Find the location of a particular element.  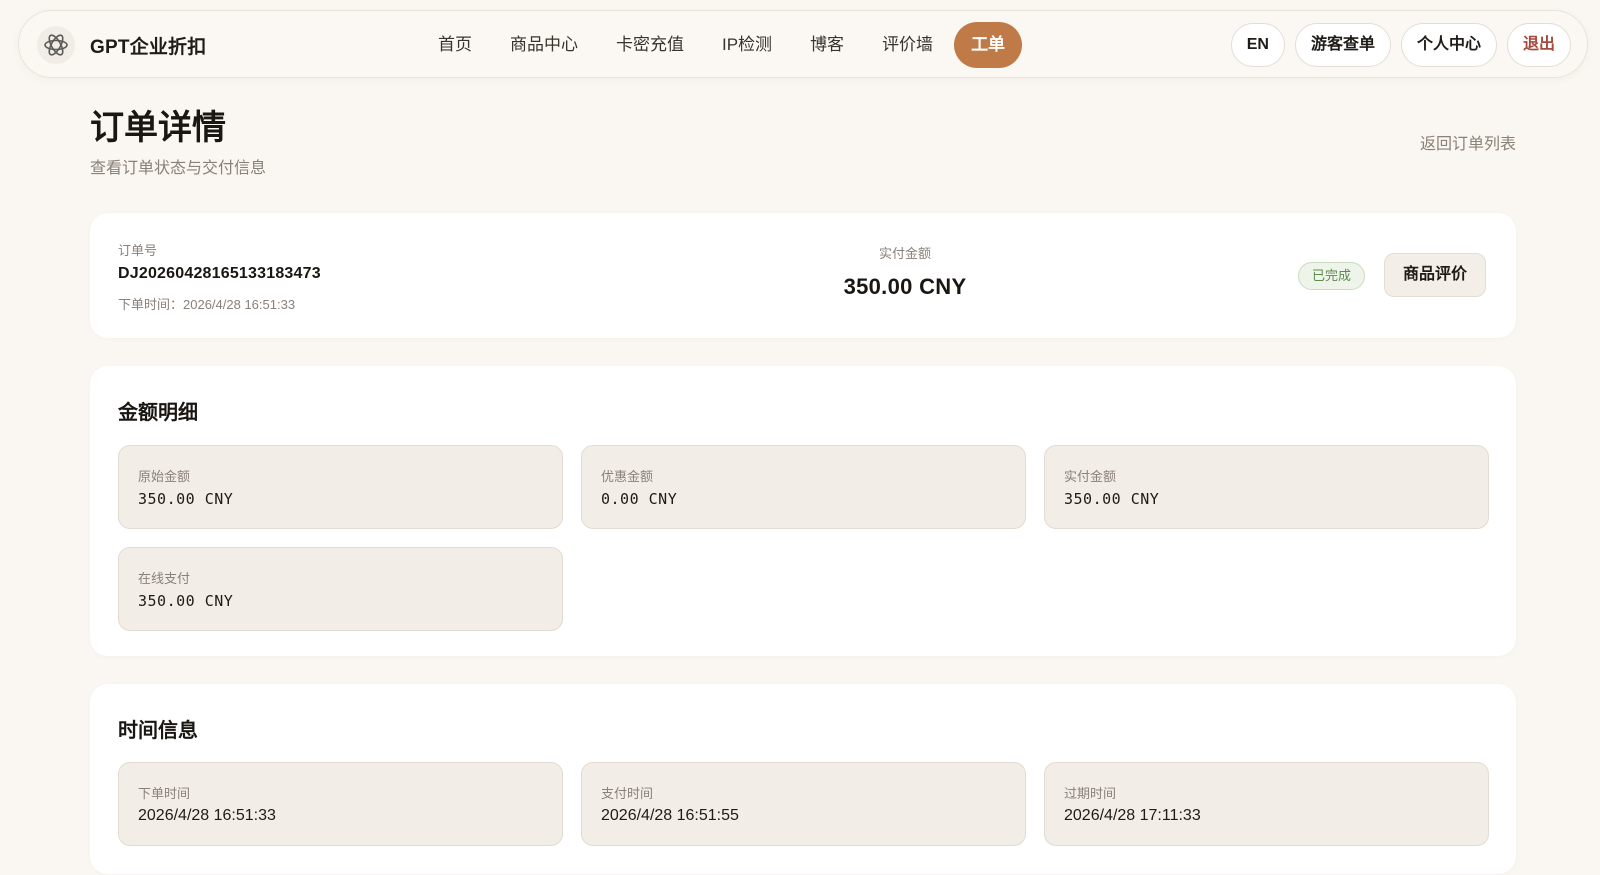

back-to-orders-link: 返回订单列表 is located at coordinates (1468, 142).